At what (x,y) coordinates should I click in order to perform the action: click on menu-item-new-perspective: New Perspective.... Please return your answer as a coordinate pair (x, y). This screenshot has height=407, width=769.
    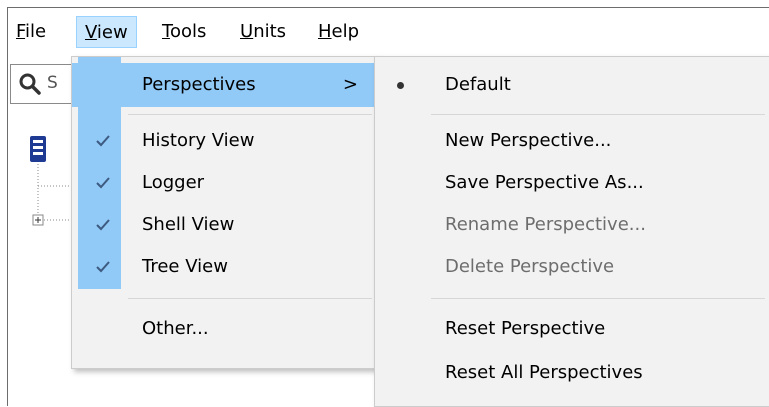
    Looking at the image, I should click on (572, 141).